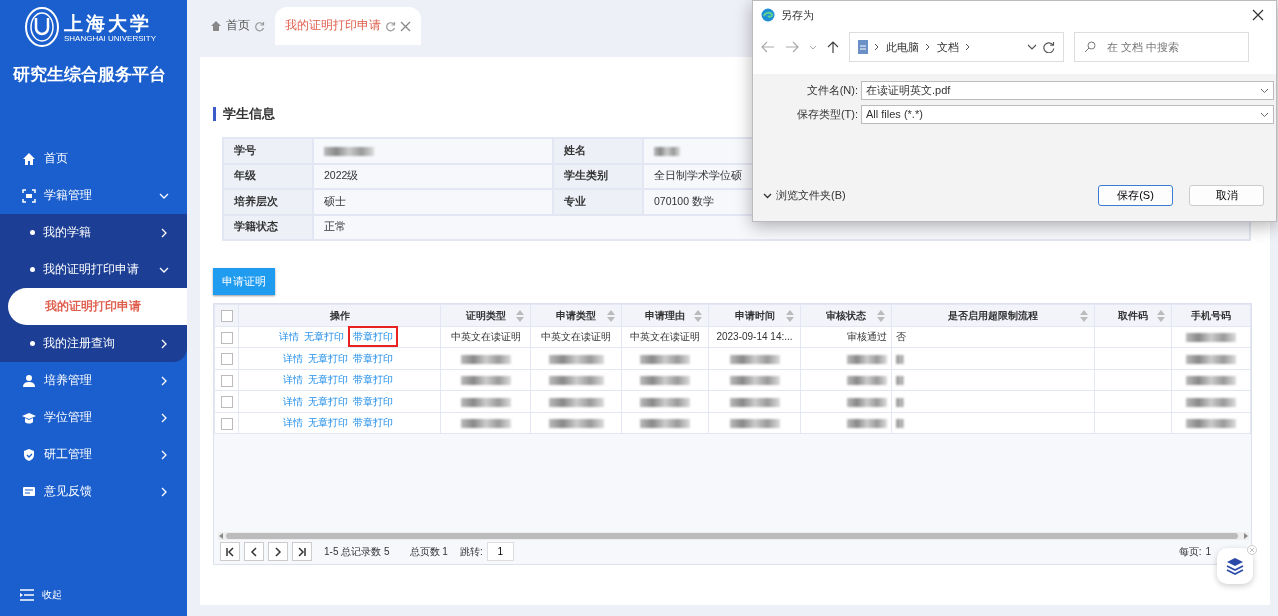  Describe the element at coordinates (93, 380) in the screenshot. I see `menu-item: 培养管理` at that location.